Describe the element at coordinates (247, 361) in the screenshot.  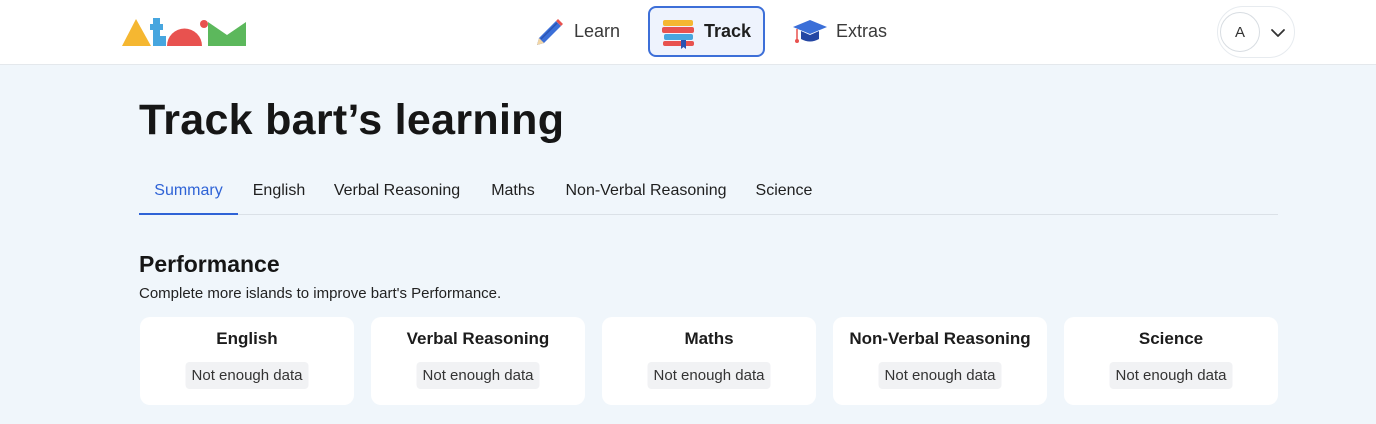
I see `performance-card-english: English Not enough data` at that location.